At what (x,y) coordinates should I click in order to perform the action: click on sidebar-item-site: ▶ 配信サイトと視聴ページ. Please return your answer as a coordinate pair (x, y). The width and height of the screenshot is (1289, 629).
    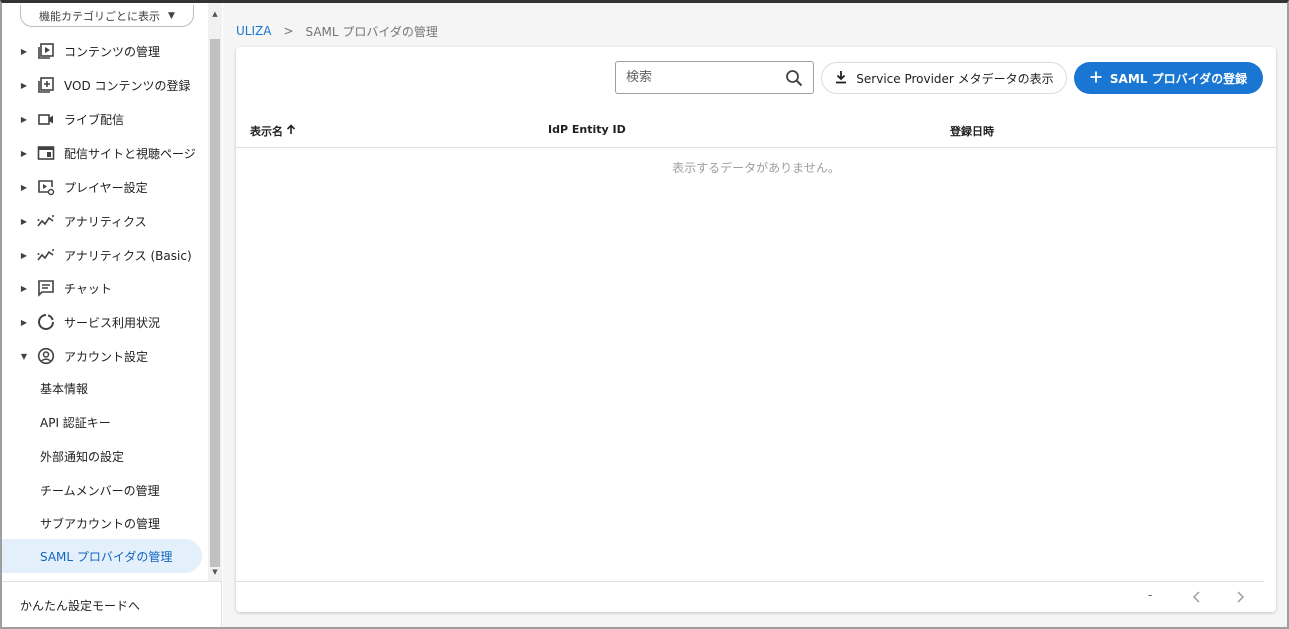
    Looking at the image, I should click on (105, 153).